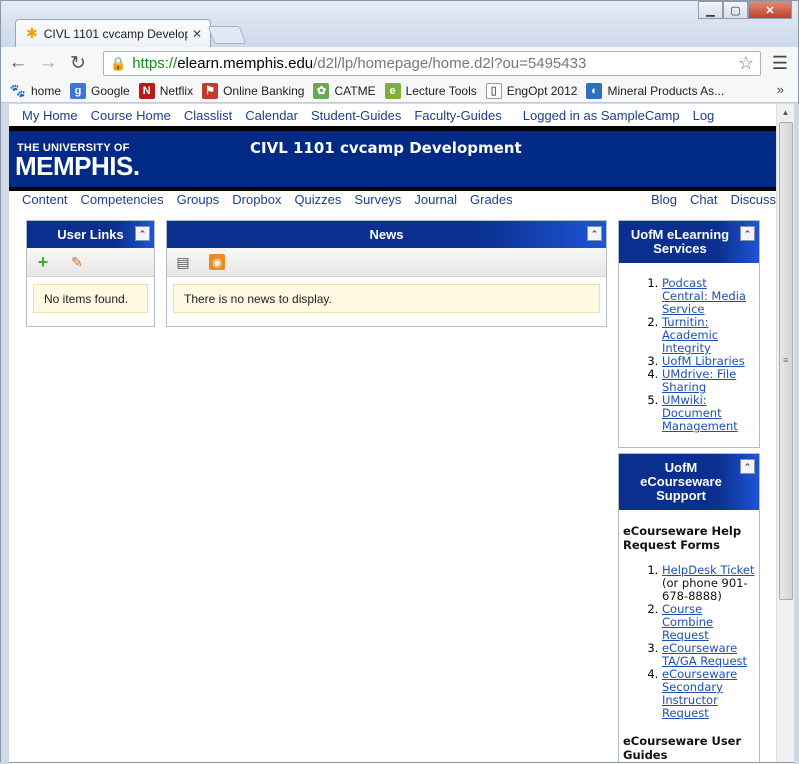 The image size is (799, 764). Describe the element at coordinates (321, 90) in the screenshot. I see `catme-icon: ✿` at that location.